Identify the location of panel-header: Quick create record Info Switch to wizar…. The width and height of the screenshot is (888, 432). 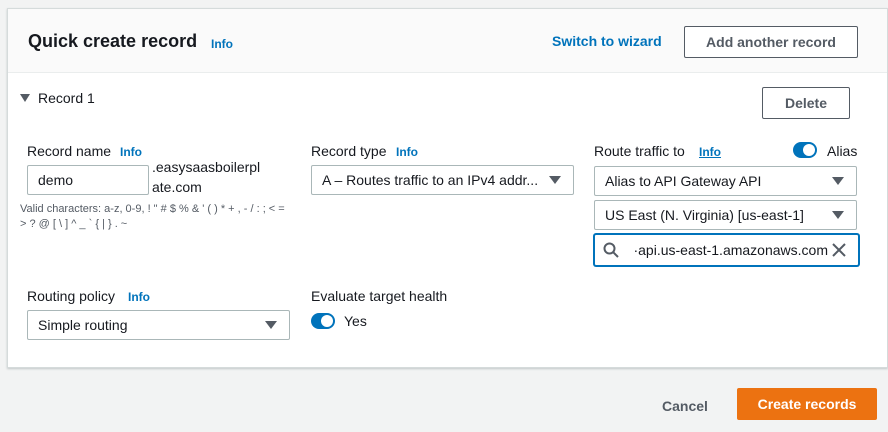
(447, 41).